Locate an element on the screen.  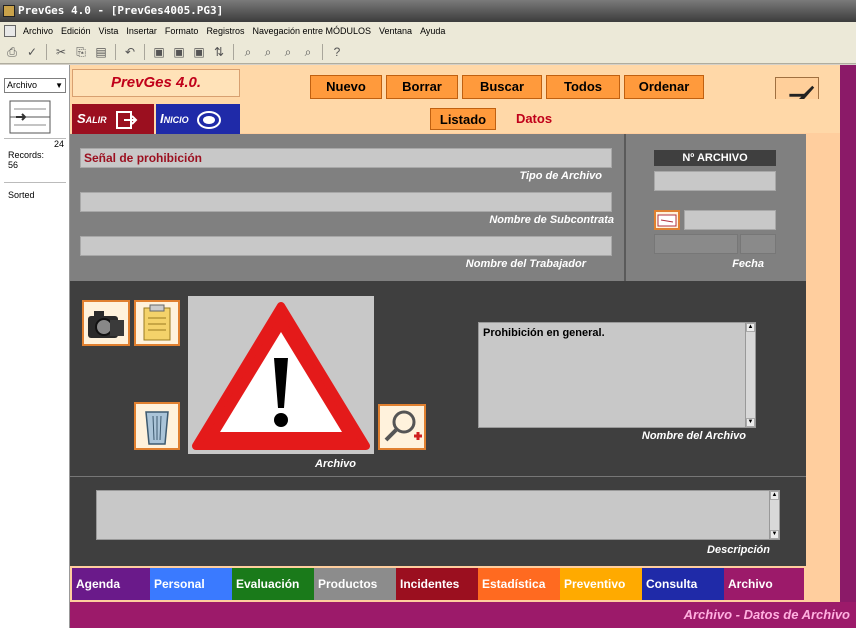
camera-button is located at coordinates (106, 323).